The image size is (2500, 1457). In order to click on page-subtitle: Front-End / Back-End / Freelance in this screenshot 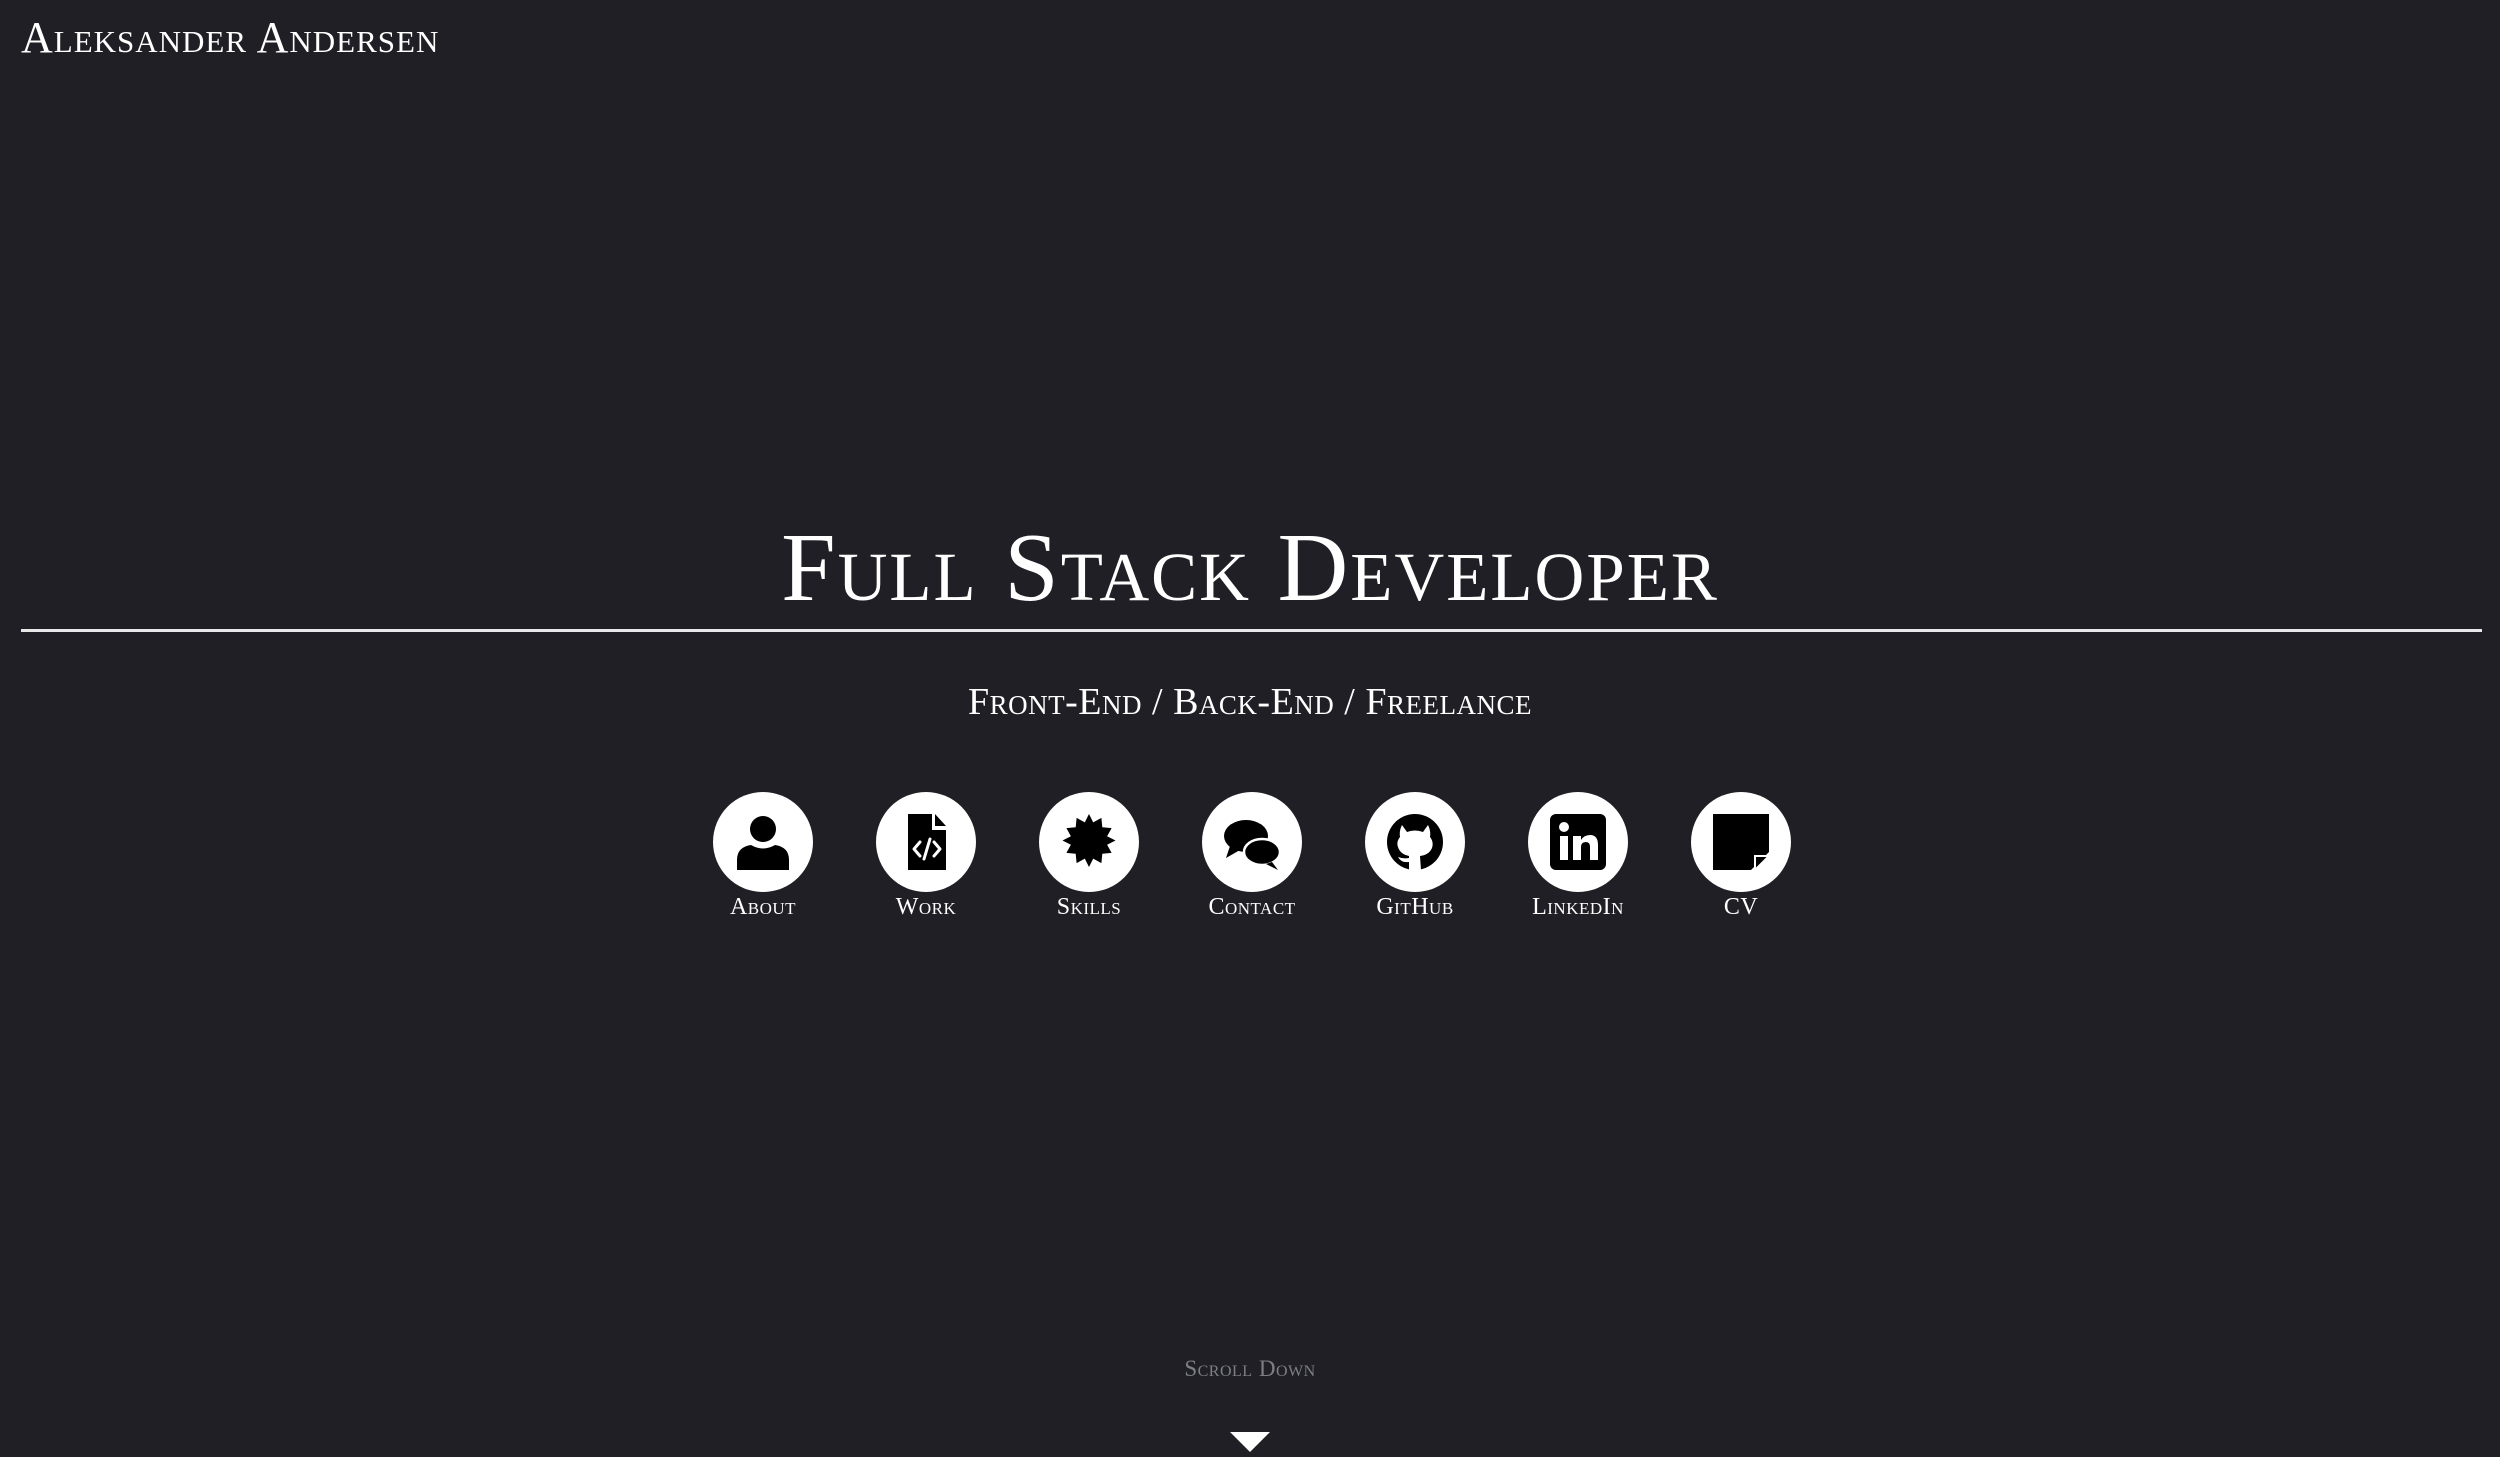, I will do `click(1250, 702)`.